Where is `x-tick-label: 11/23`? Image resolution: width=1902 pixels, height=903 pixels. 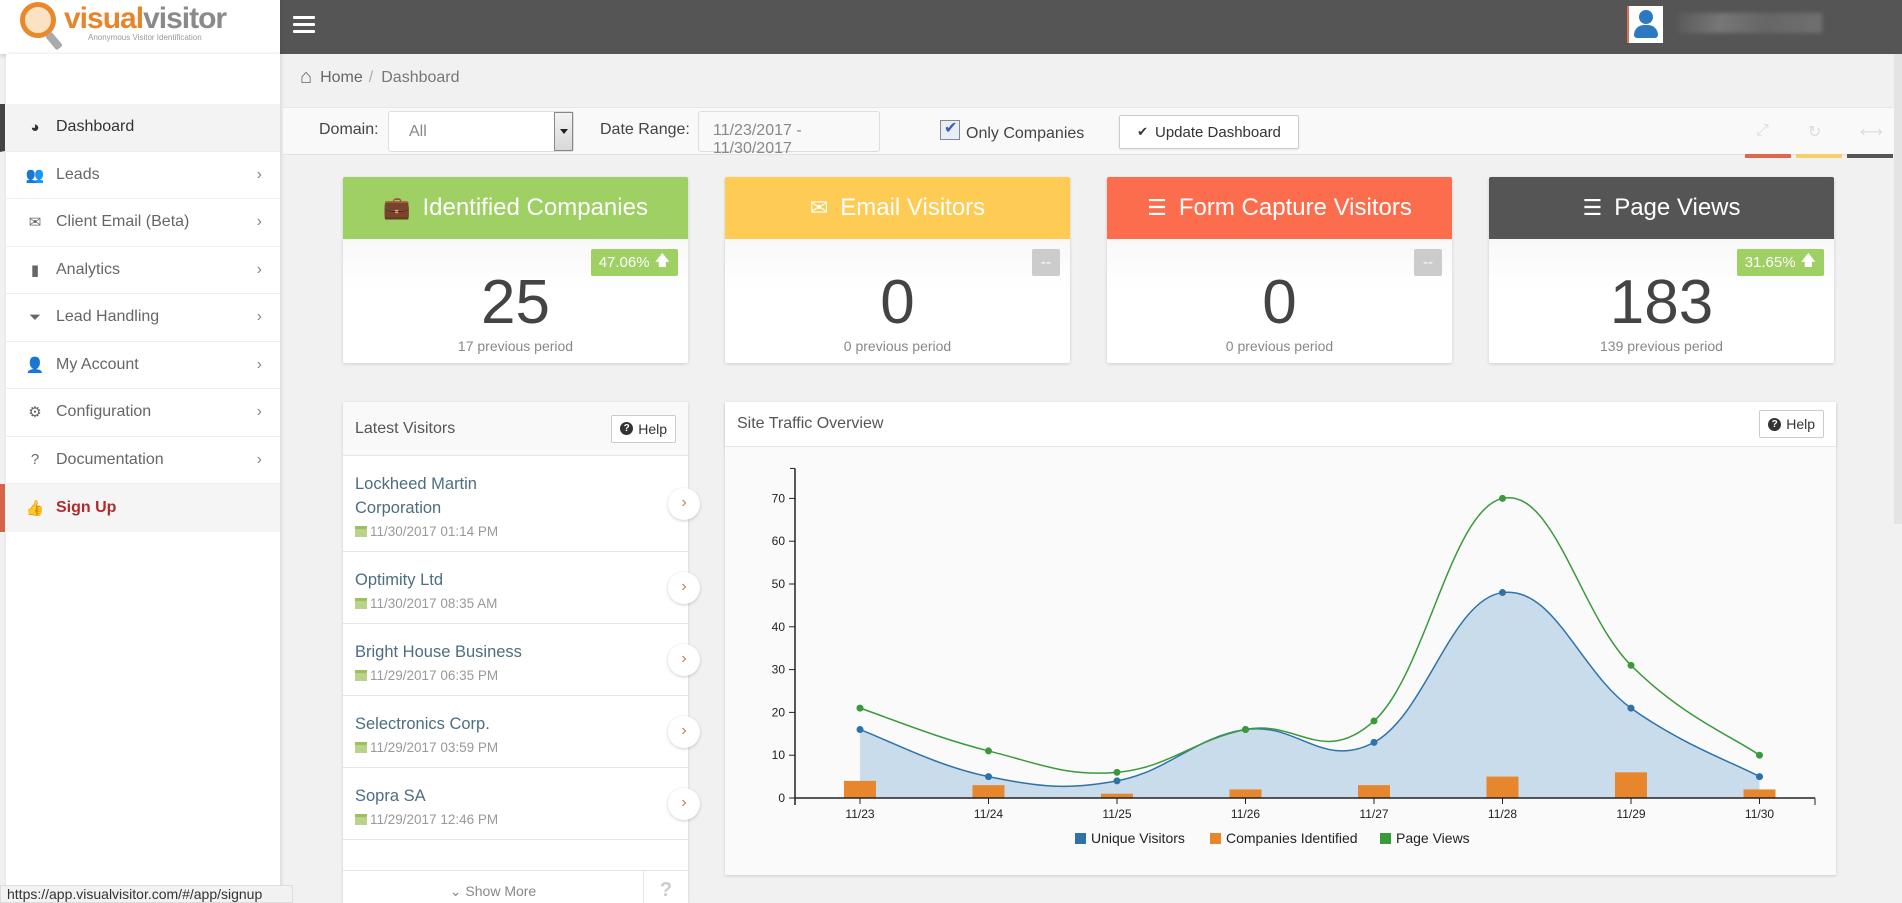
x-tick-label: 11/23 is located at coordinates (859, 814).